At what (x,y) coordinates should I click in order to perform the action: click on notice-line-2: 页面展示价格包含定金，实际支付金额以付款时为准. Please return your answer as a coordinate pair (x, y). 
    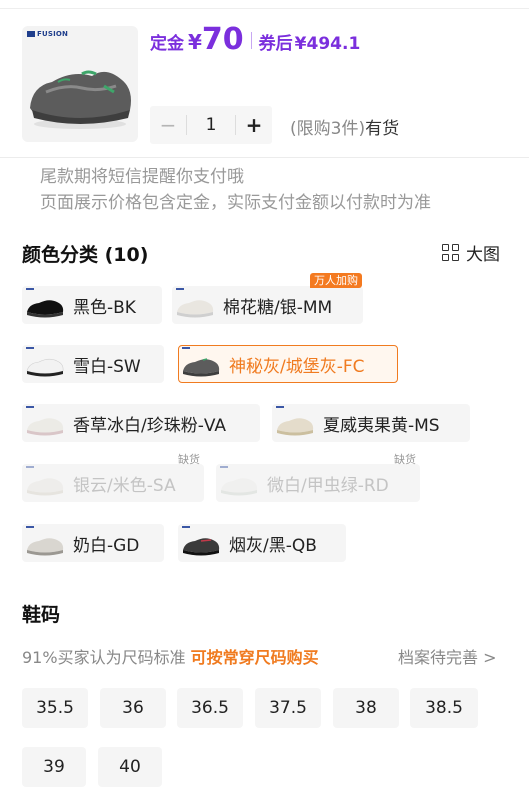
    Looking at the image, I should click on (235, 203).